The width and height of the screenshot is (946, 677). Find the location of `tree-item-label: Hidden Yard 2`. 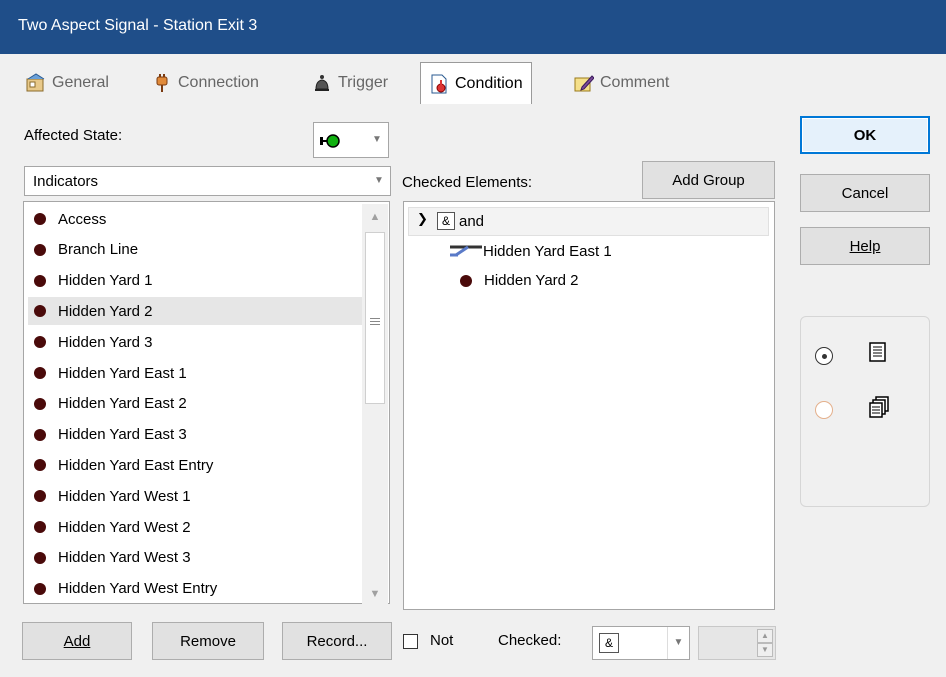

tree-item-label: Hidden Yard 2 is located at coordinates (531, 280).